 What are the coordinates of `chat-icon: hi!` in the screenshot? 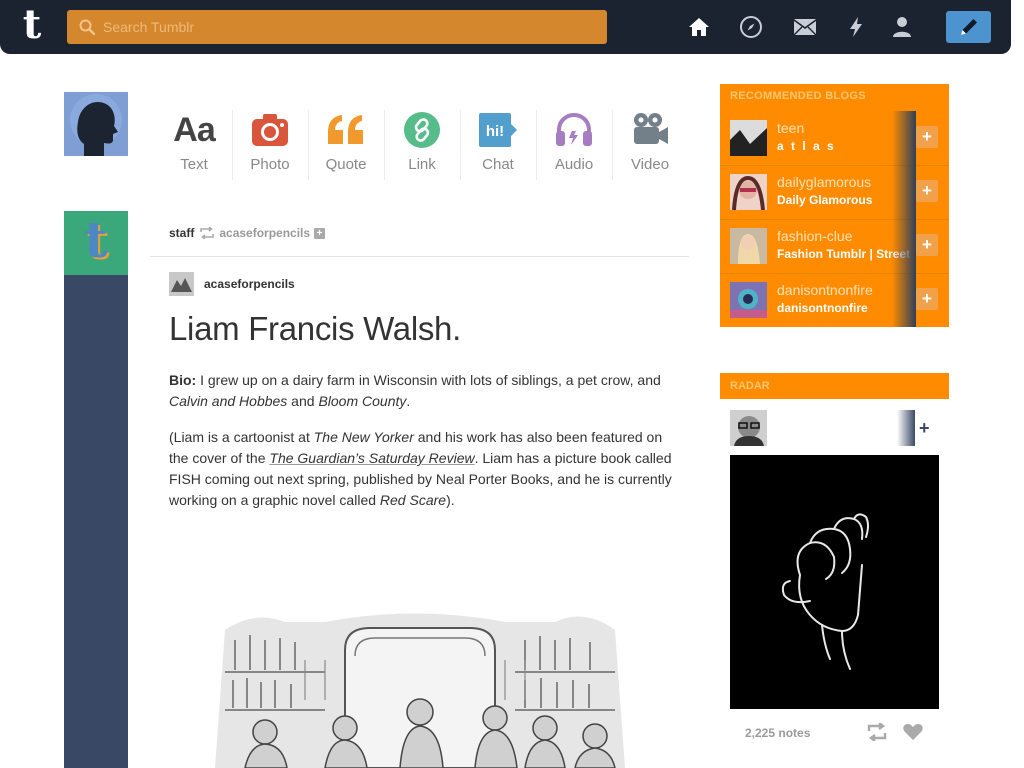 It's located at (498, 130).